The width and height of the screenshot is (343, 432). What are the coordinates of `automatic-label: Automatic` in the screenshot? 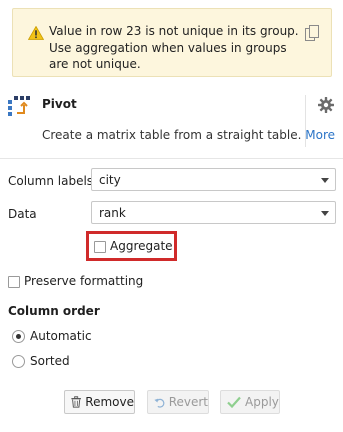 It's located at (61, 336).